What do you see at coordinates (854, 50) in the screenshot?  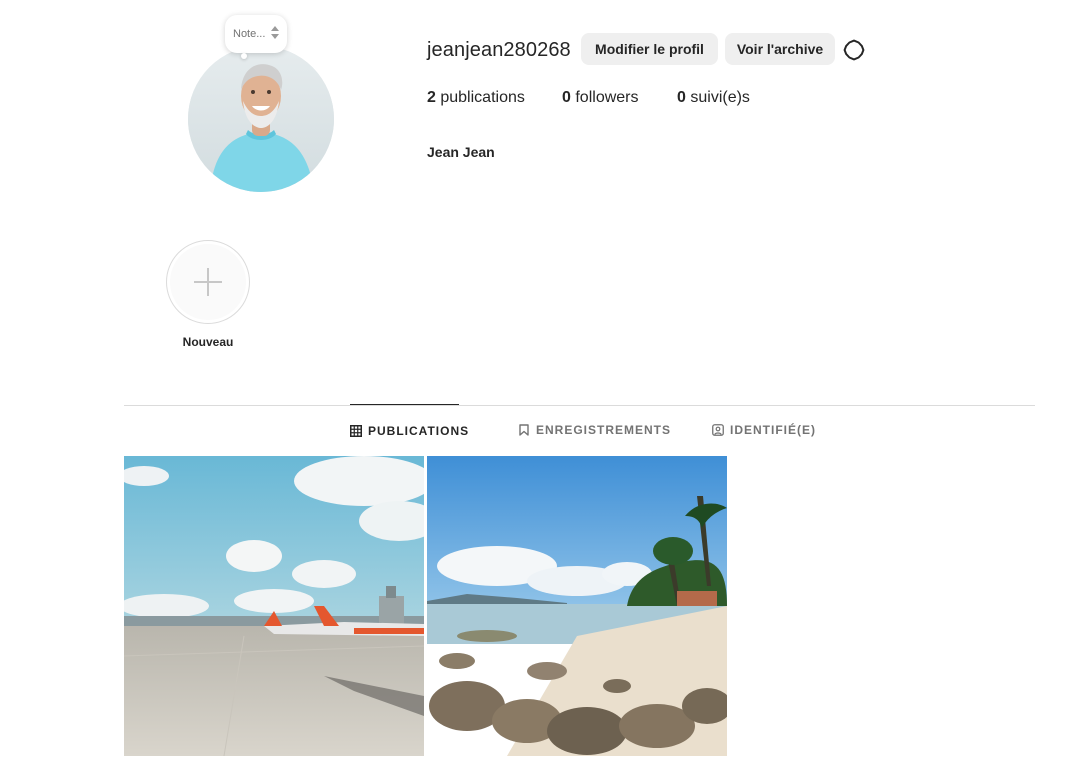 I see `gear-icon` at bounding box center [854, 50].